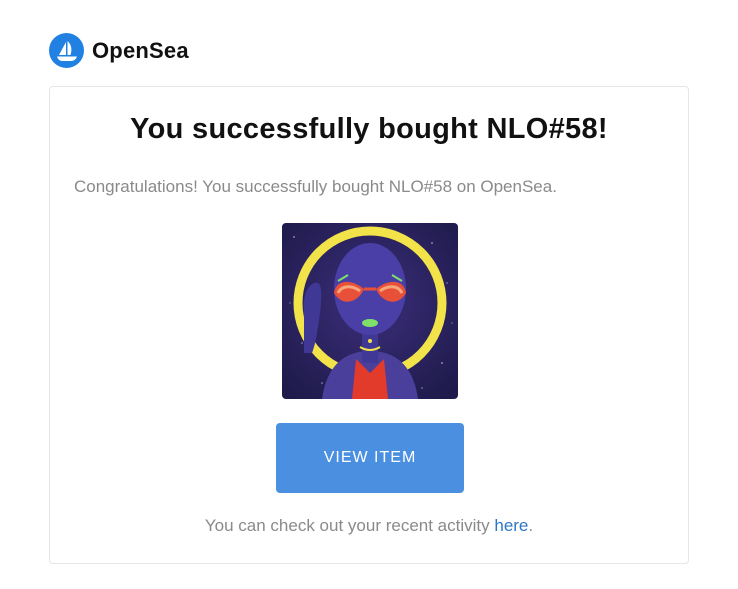 This screenshot has height=589, width=738. I want to click on brand-name: OpenSea, so click(140, 50).